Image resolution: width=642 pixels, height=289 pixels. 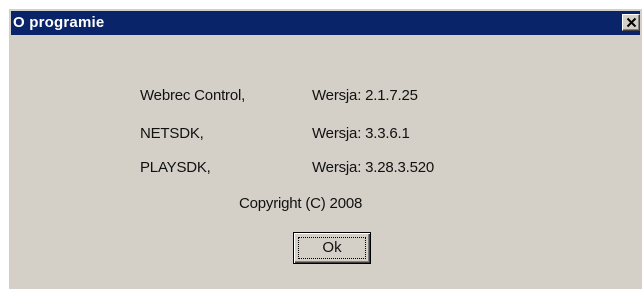 I want to click on ok-button: Ok, so click(x=332, y=248).